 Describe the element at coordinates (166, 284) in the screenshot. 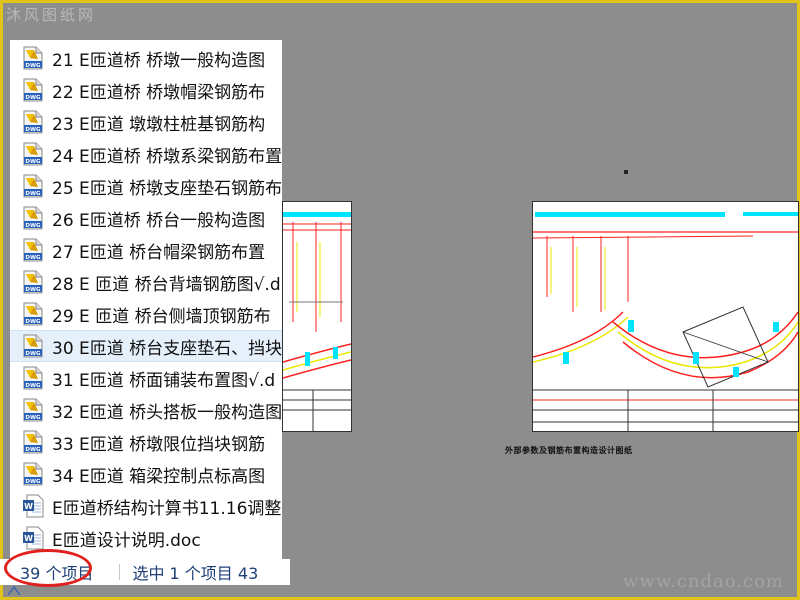

I see `file-name: 28 E 匝道 桥台背墙钢筋图√.d` at that location.